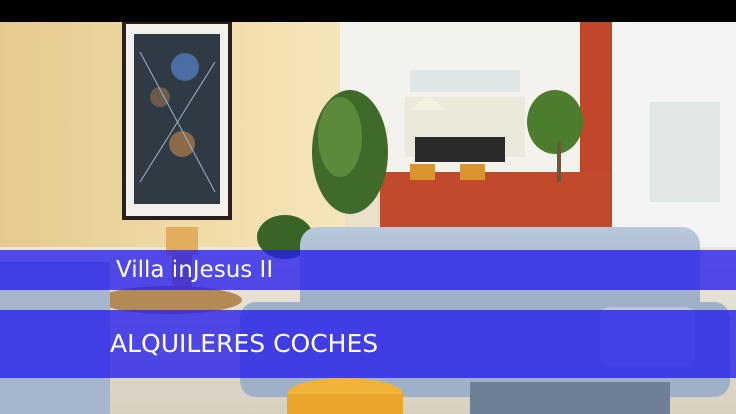  What do you see at coordinates (244, 343) in the screenshot?
I see `car-rental-label: ALQUILERES COCHES` at bounding box center [244, 343].